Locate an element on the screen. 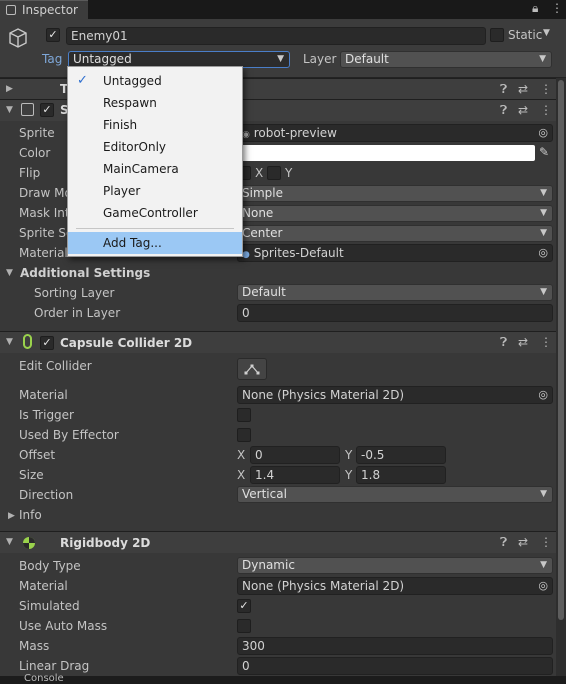 The image size is (566, 684). sorting-layer-dropdown: Default ▼ is located at coordinates (395, 292).